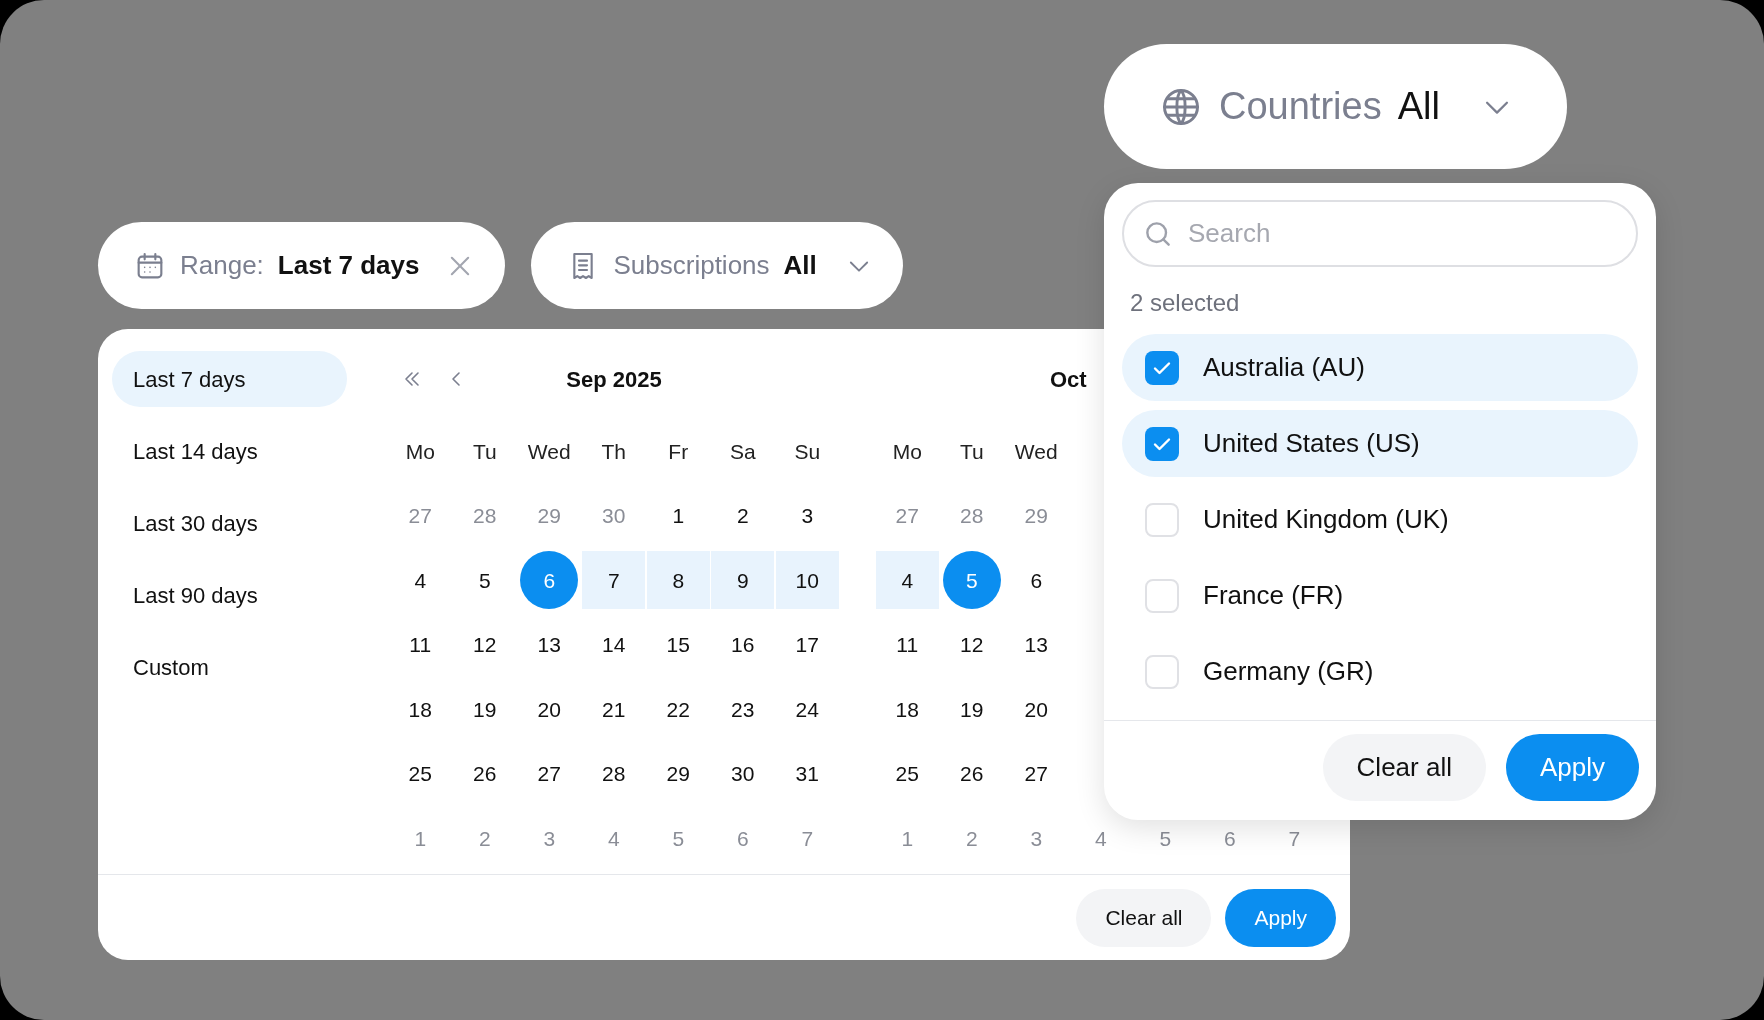  Describe the element at coordinates (743, 709) in the screenshot. I see `day-number: 23` at that location.